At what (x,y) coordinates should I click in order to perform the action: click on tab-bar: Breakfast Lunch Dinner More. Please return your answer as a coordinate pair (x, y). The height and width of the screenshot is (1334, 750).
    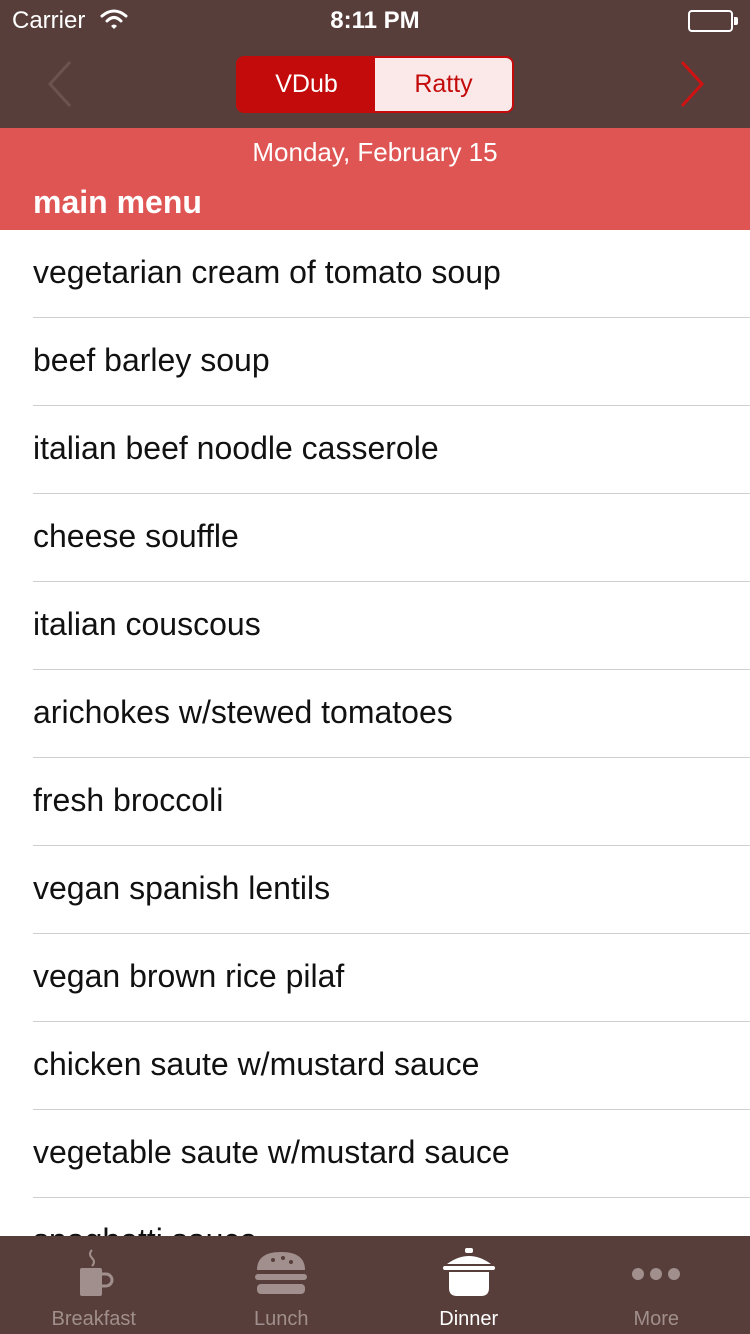
    Looking at the image, I should click on (375, 1285).